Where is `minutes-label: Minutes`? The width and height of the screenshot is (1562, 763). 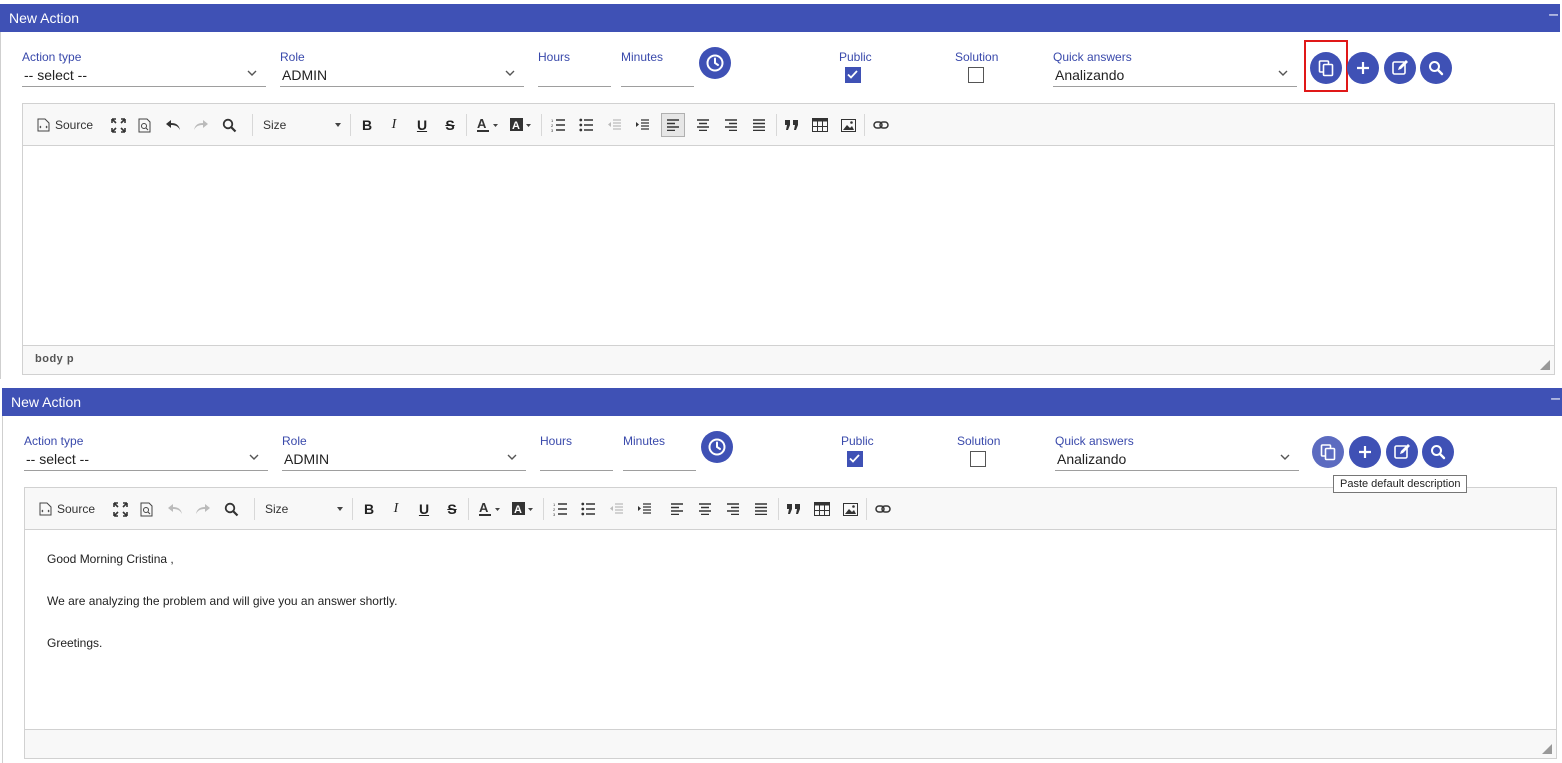 minutes-label: Minutes is located at coordinates (642, 57).